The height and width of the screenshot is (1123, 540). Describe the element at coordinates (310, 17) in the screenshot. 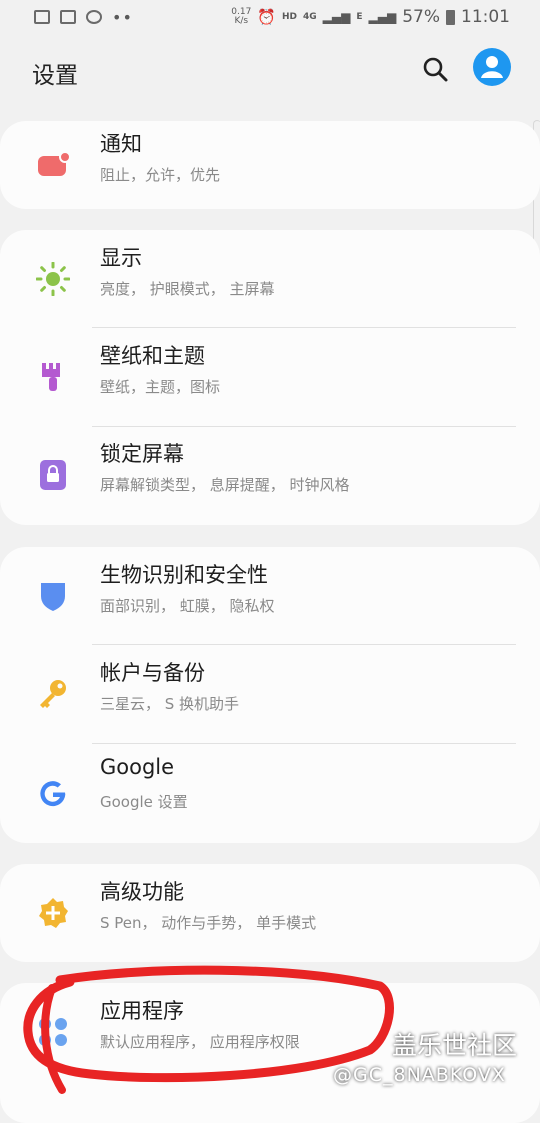

I see `network-4g-badge: 4G` at that location.